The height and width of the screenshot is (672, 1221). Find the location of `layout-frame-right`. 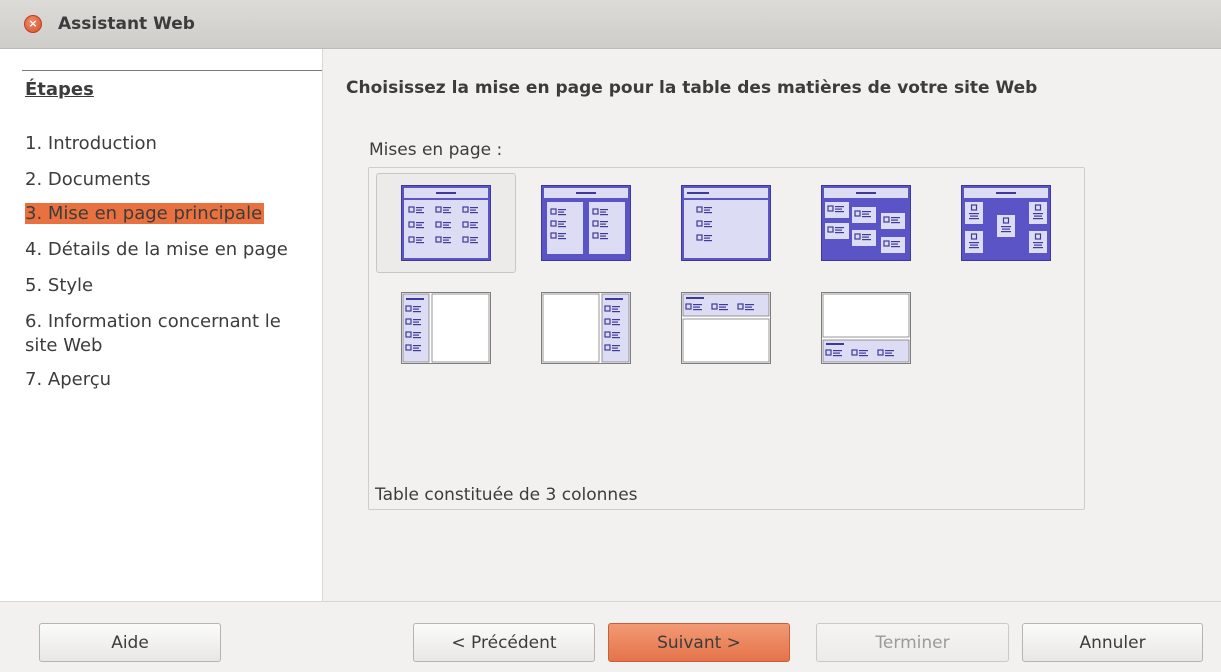

layout-frame-right is located at coordinates (586, 328).